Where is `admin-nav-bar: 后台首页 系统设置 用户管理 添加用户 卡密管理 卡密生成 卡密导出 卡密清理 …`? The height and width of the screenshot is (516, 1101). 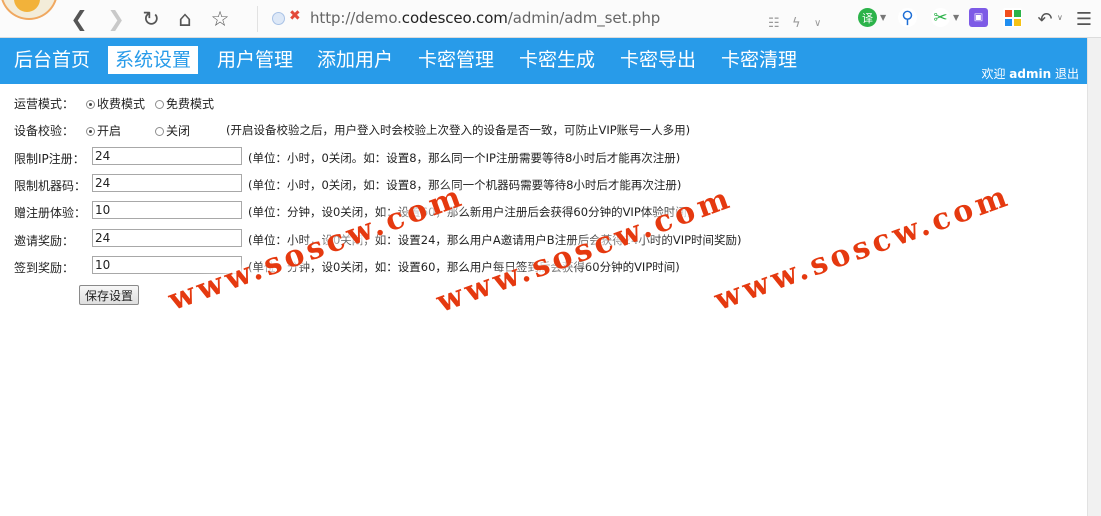 admin-nav-bar: 后台首页 系统设置 用户管理 添加用户 卡密管理 卡密生成 卡密导出 卡密清理 … is located at coordinates (543, 61).